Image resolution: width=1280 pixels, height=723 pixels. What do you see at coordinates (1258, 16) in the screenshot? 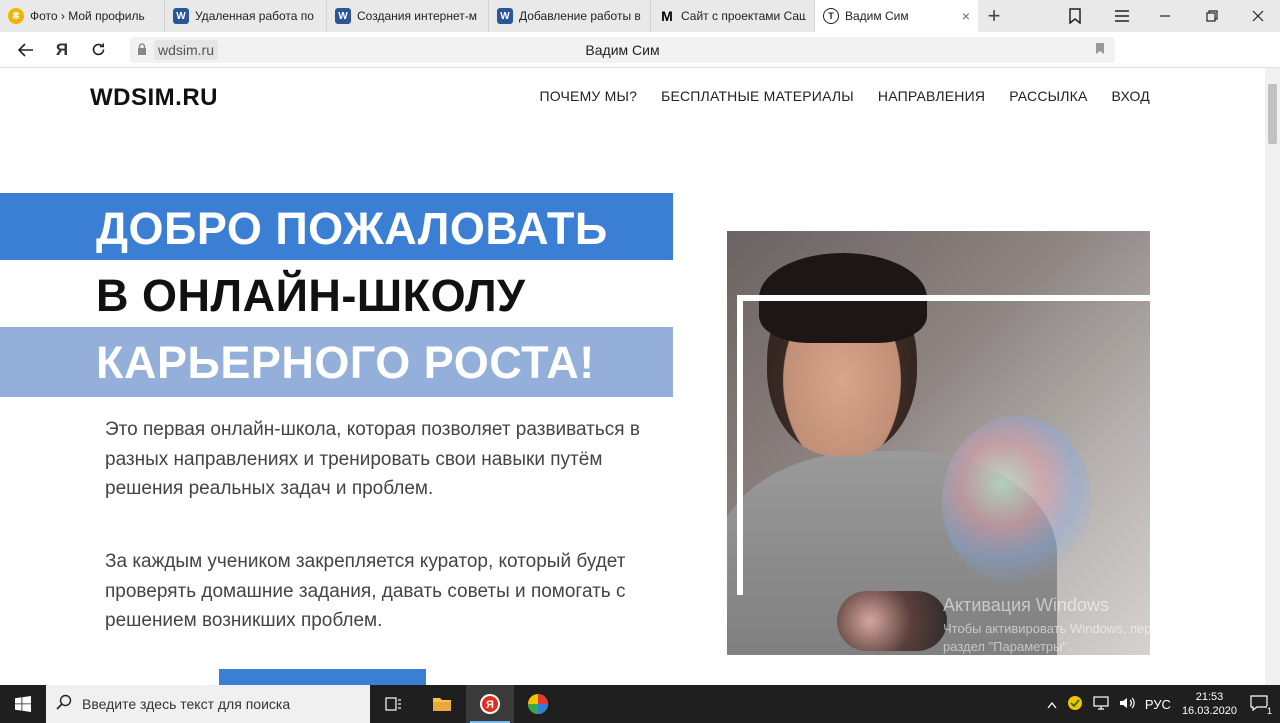
I see `close-window-icon` at bounding box center [1258, 16].